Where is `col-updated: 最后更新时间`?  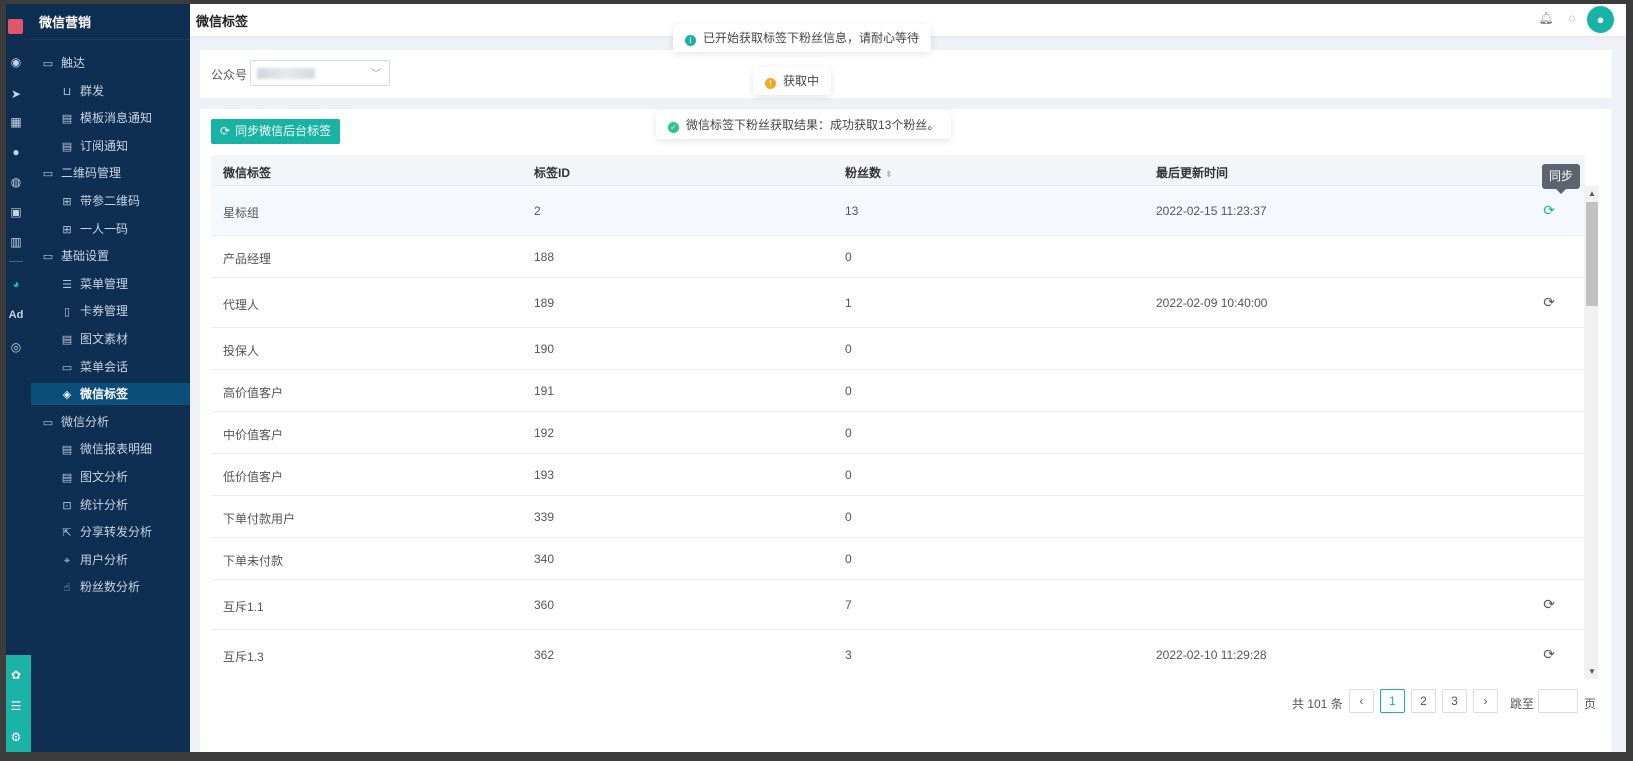 col-updated: 最后更新时间 is located at coordinates (1192, 173).